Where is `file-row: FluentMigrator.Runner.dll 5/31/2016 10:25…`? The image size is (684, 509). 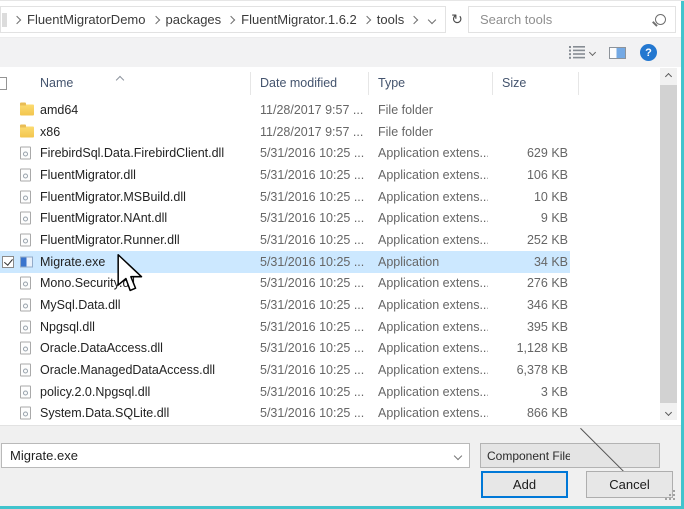 file-row: FluentMigrator.Runner.dll 5/31/2016 10:25… is located at coordinates (329, 240).